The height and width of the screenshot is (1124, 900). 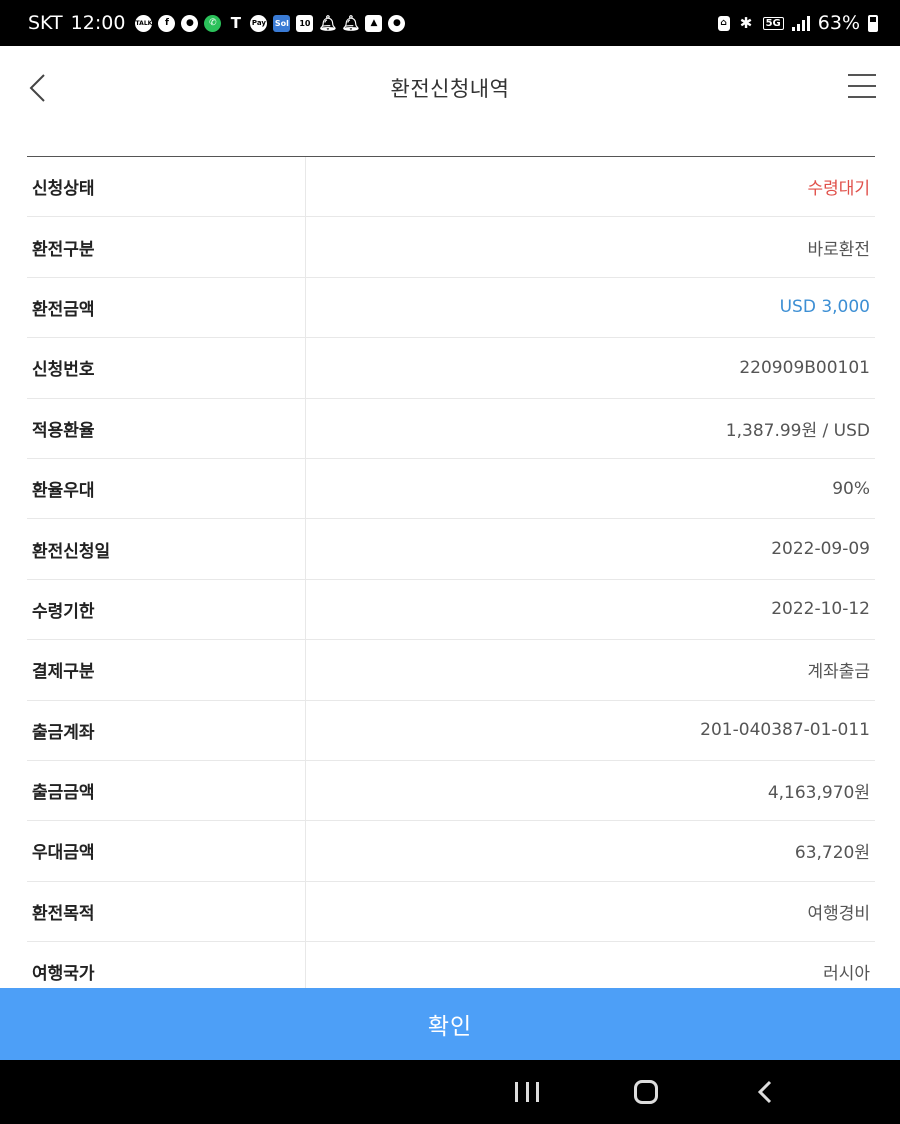 What do you see at coordinates (166, 730) in the screenshot?
I see `row-label: 출금계좌` at bounding box center [166, 730].